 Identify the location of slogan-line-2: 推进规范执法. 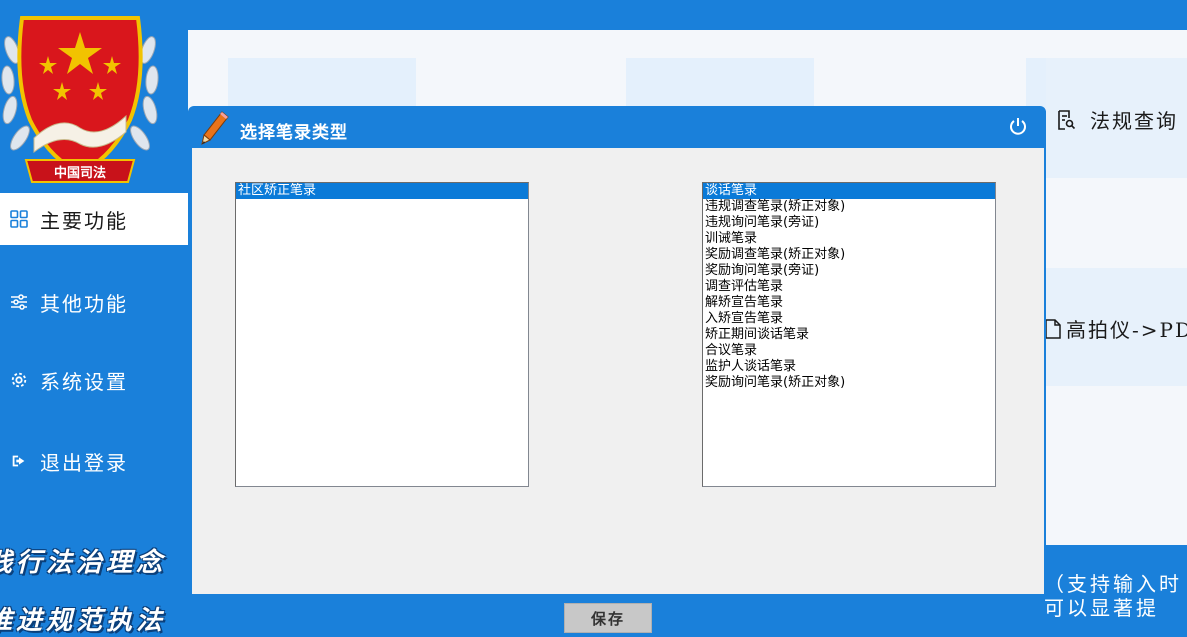
(83, 621).